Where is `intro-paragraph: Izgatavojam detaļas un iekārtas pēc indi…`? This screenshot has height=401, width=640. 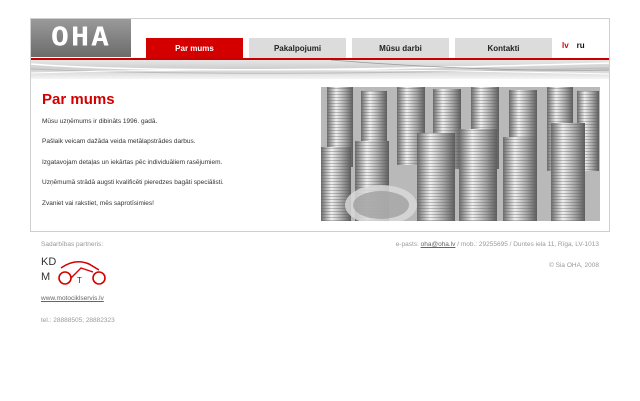 intro-paragraph: Izgatavojam detaļas un iekārtas pēc indi… is located at coordinates (132, 162).